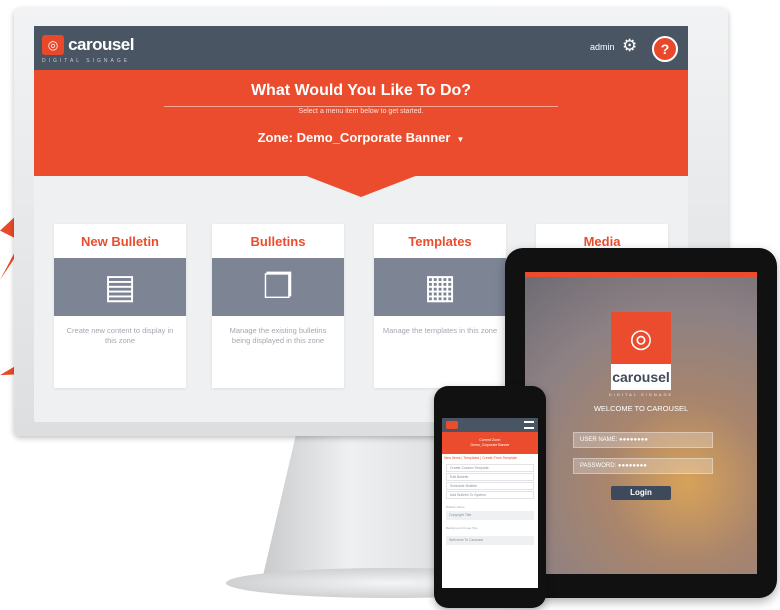 This screenshot has height=610, width=780. I want to click on brand-name: carousel, so click(101, 44).